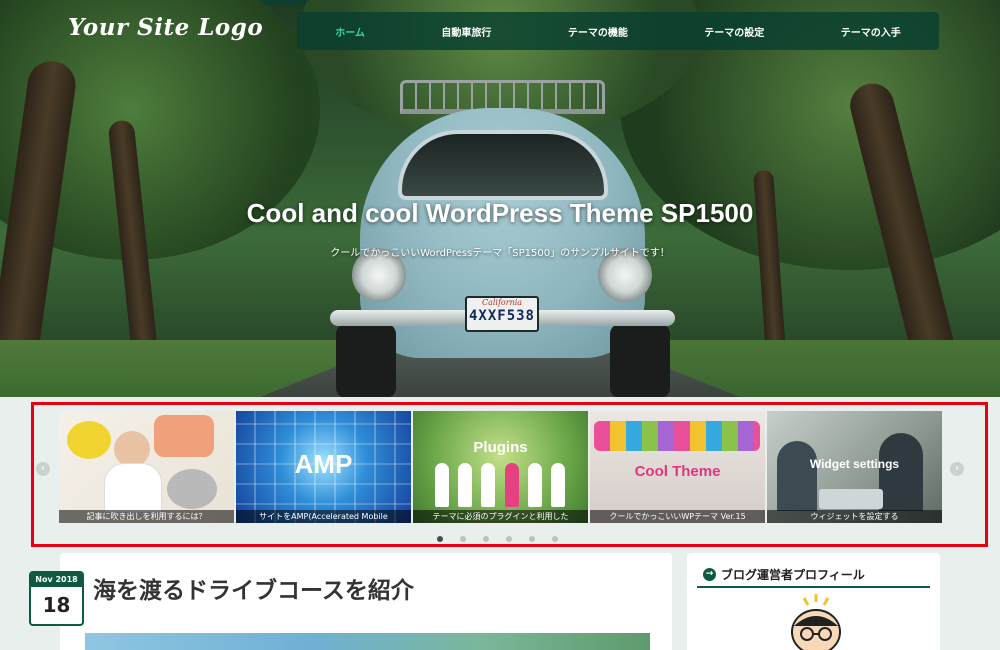  I want to click on slide-caption: クールでかっこいいWPテーマ Ver.15, so click(677, 516).